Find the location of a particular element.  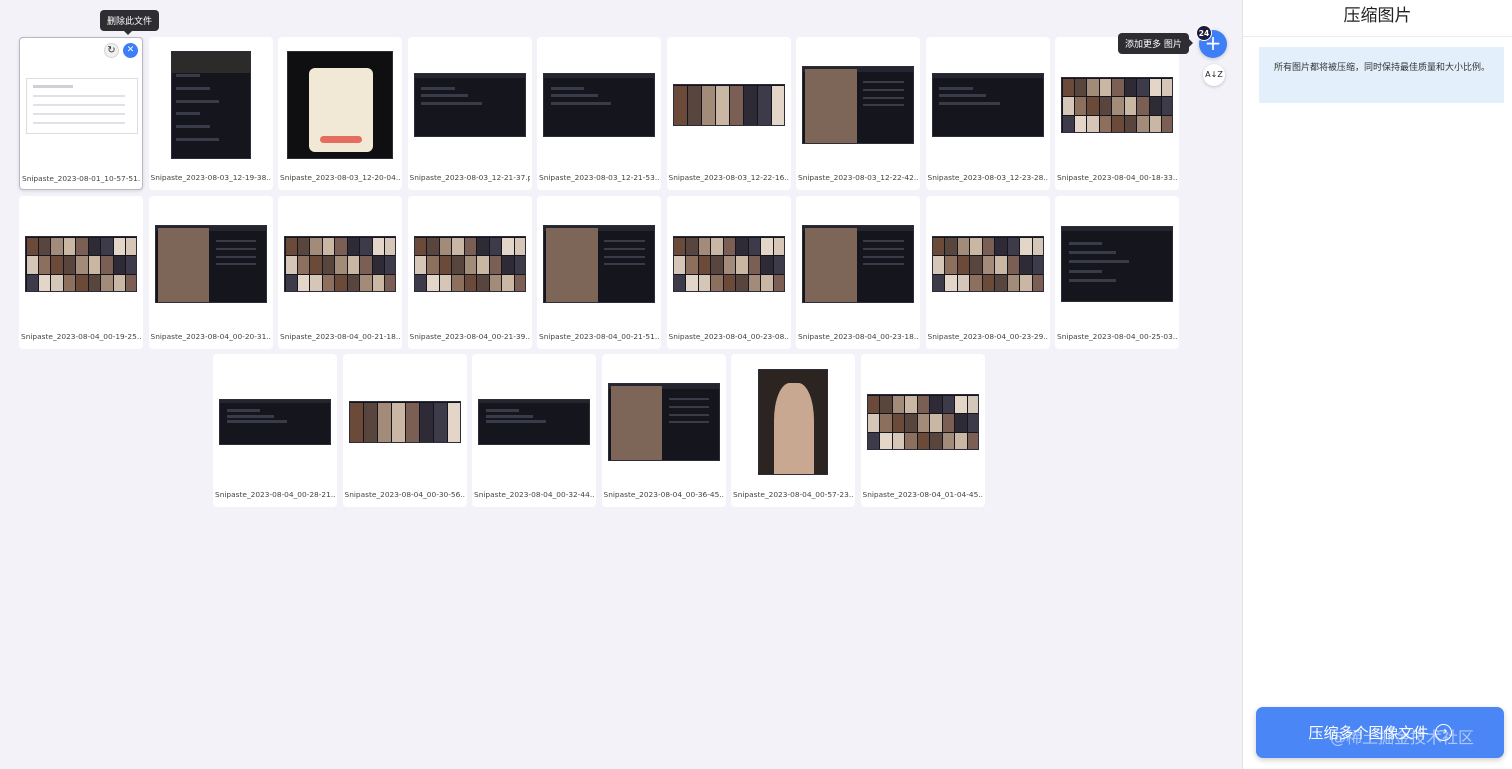

add-more-tooltip: 添加更多 图片 is located at coordinates (1155, 43).